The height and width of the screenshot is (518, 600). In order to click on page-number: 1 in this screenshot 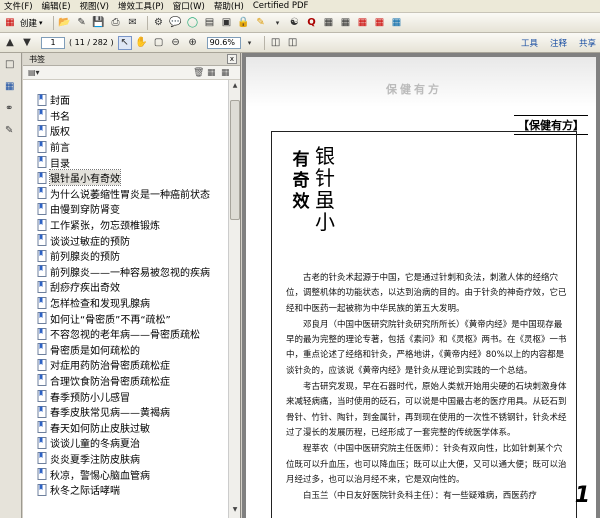, I will do `click(582, 495)`.